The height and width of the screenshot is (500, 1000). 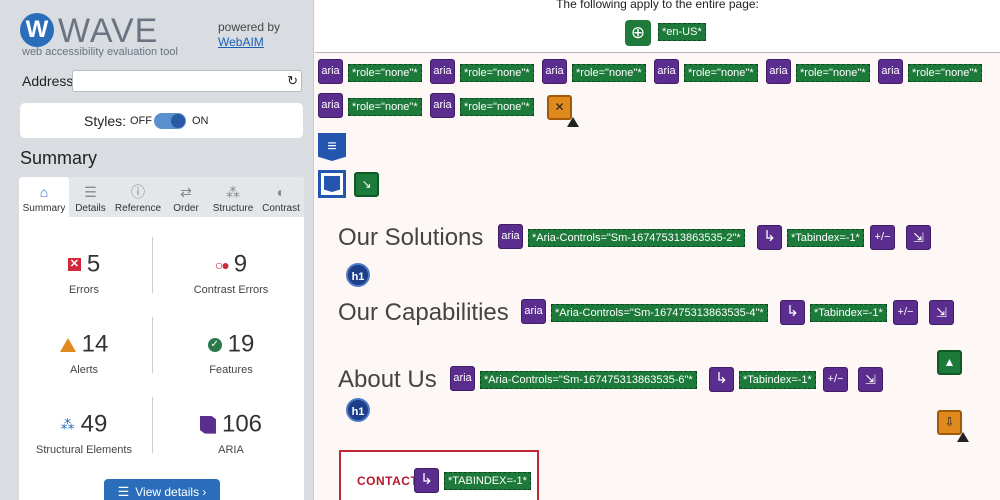 What do you see at coordinates (487, 481) in the screenshot?
I see `tabindex-tag: *TABINDEX=-1*` at bounding box center [487, 481].